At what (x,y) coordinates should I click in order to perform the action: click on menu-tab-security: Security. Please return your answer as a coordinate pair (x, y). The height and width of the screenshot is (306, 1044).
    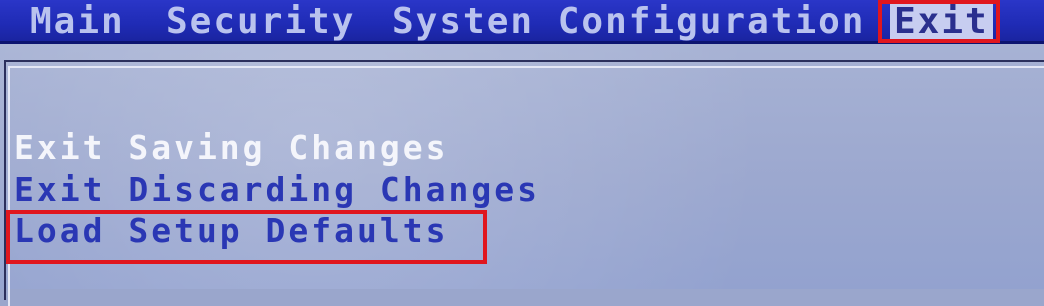
    Looking at the image, I should click on (260, 22).